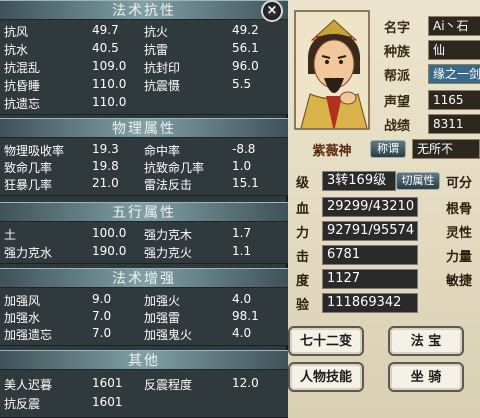  Describe the element at coordinates (144, 150) in the screenshot. I see `table-row: 物理吸收率 19.3 命中率 -8.8` at that location.